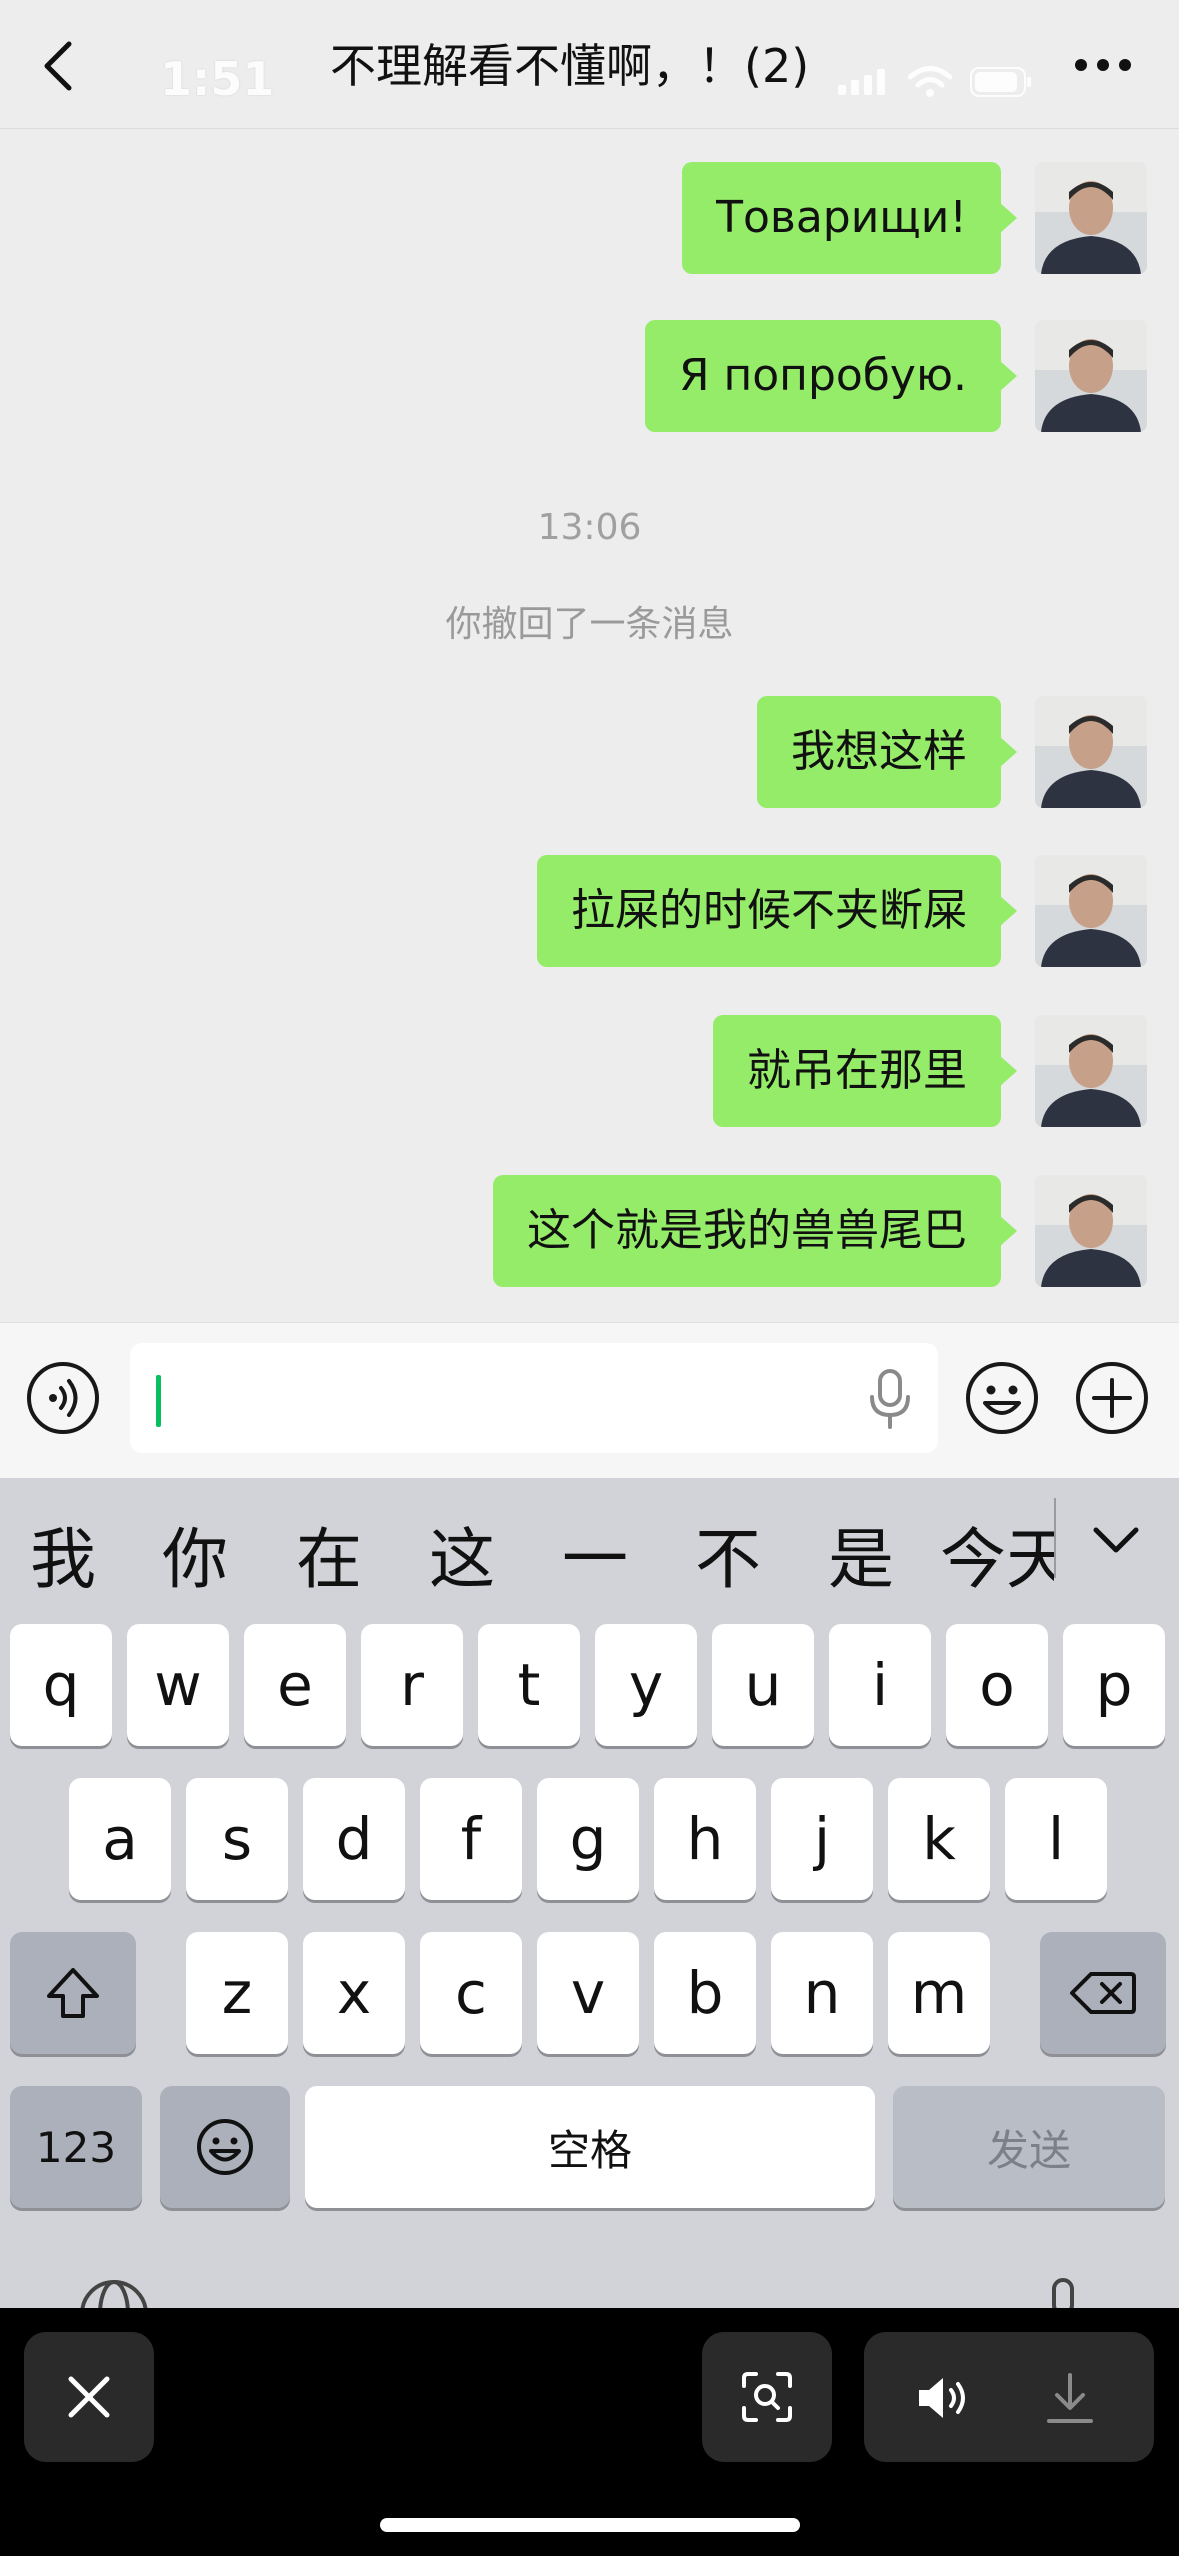 The image size is (1179, 2556). I want to click on microphone-button, so click(890, 1399).